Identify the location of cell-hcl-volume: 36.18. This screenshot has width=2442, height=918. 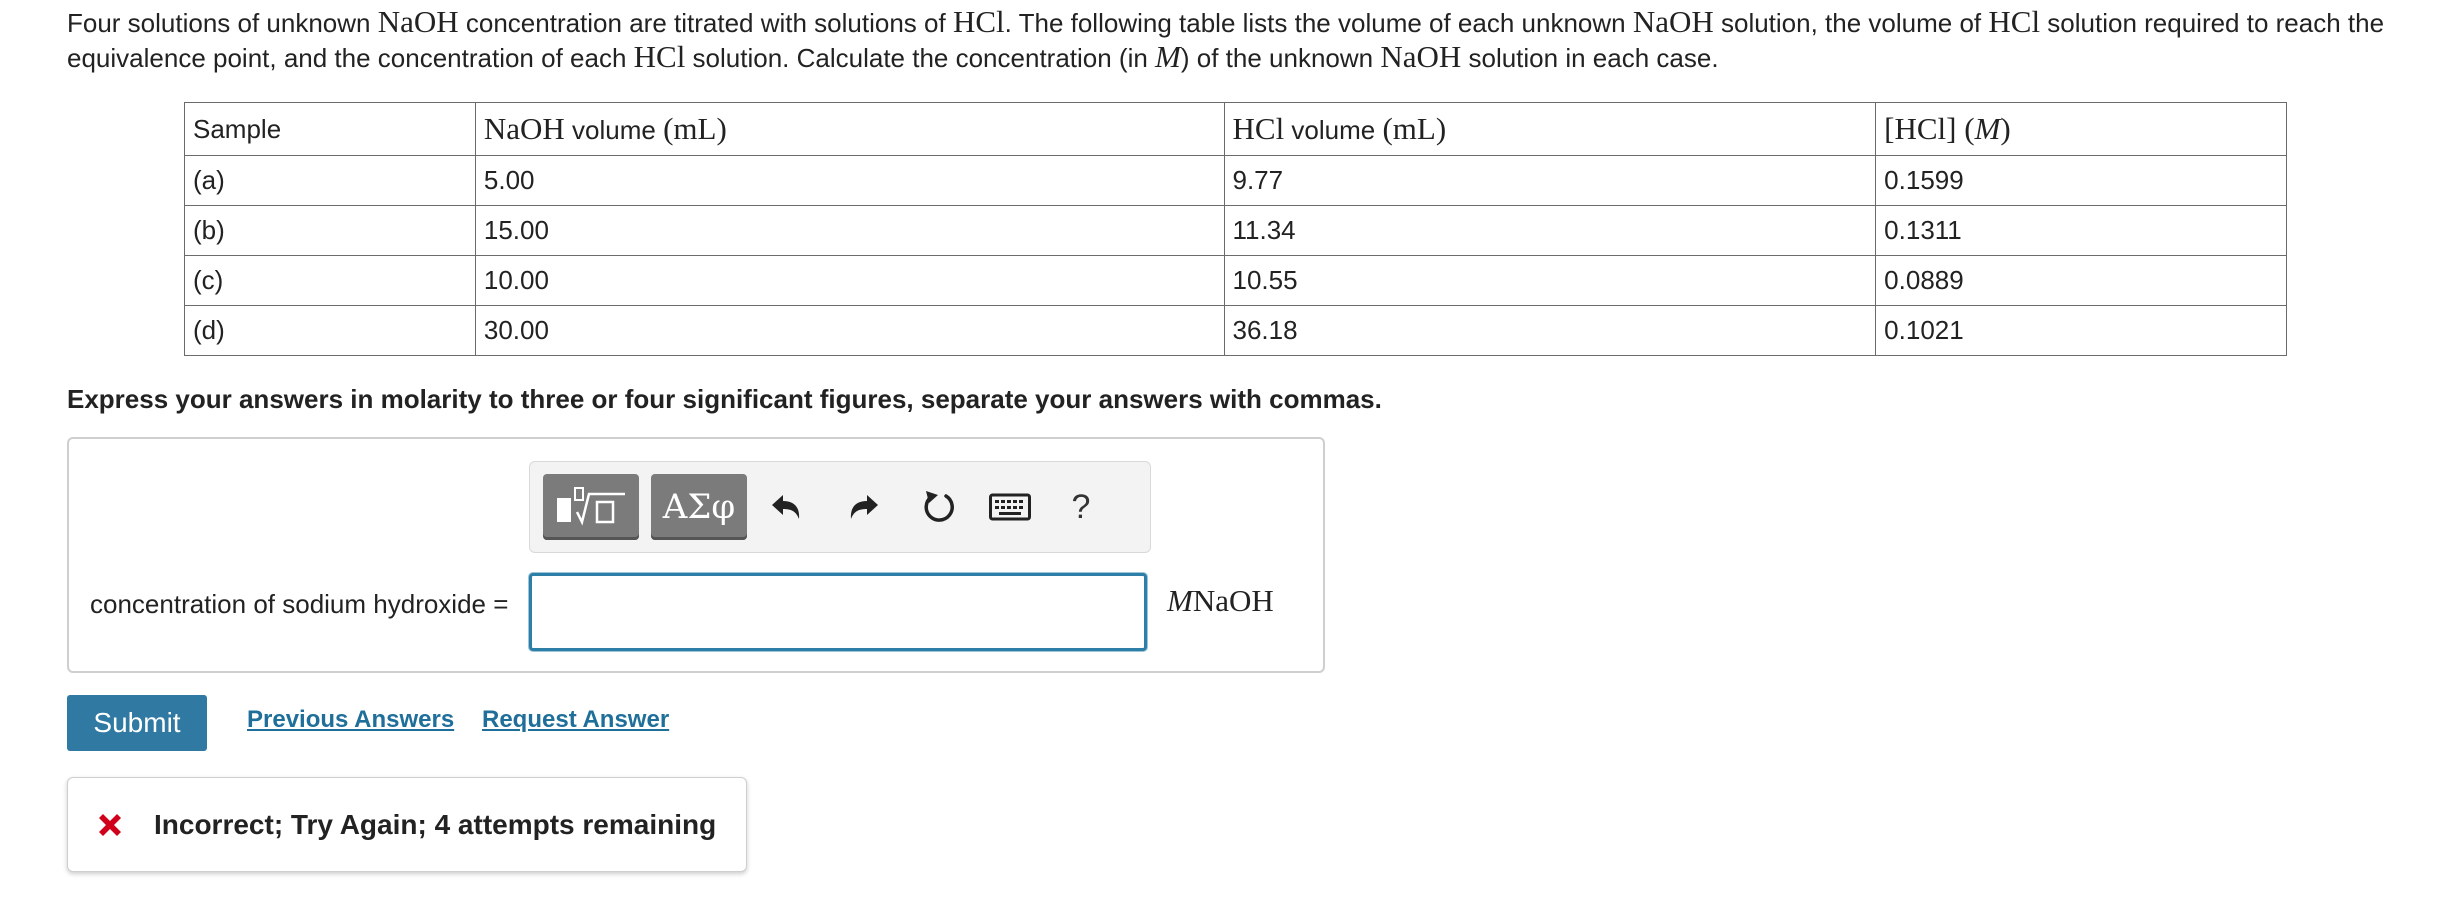
(1550, 330).